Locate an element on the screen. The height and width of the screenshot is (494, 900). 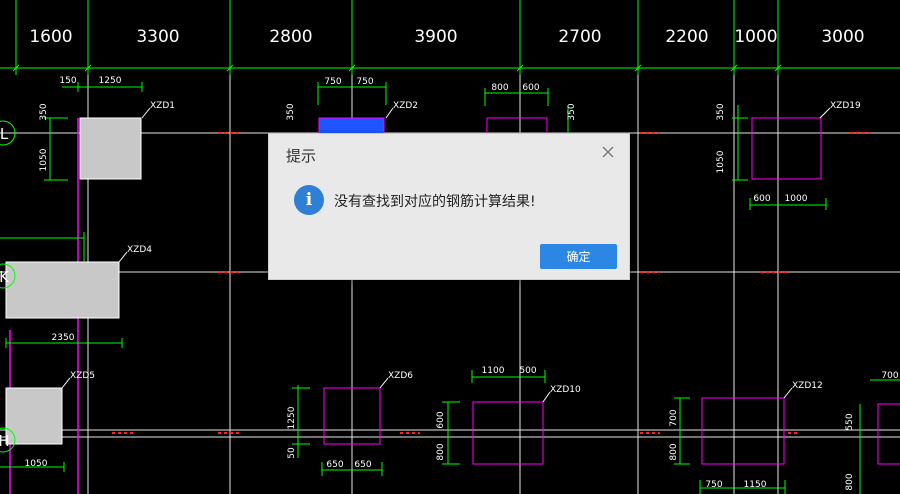
pad-xzd1 is located at coordinates (110, 148).